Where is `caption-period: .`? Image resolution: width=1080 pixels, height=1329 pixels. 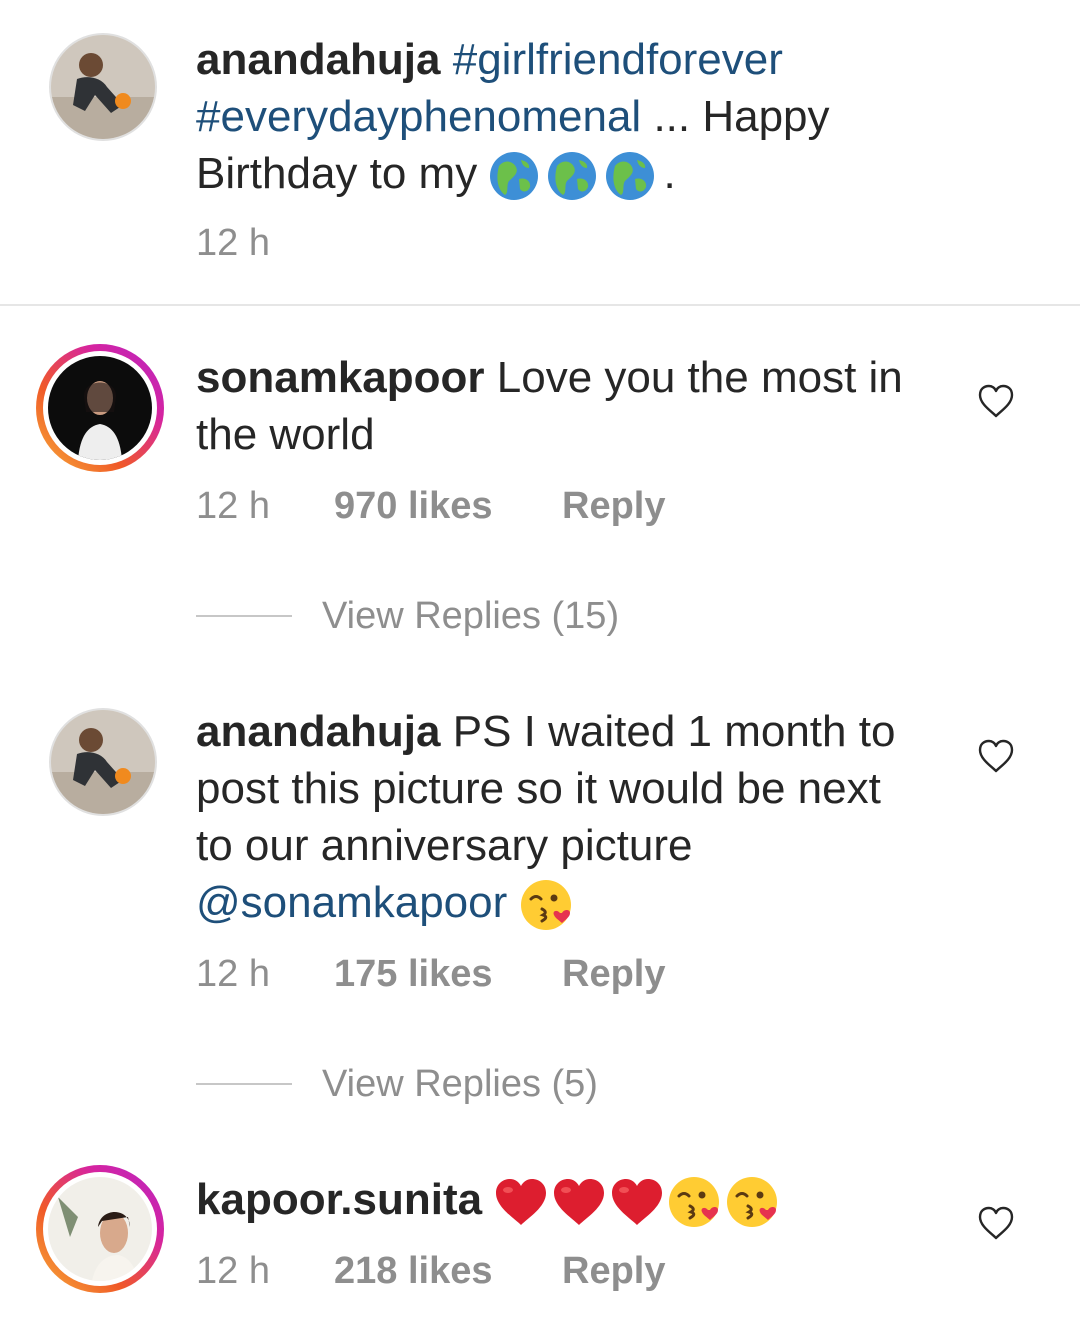 caption-period: . is located at coordinates (669, 173).